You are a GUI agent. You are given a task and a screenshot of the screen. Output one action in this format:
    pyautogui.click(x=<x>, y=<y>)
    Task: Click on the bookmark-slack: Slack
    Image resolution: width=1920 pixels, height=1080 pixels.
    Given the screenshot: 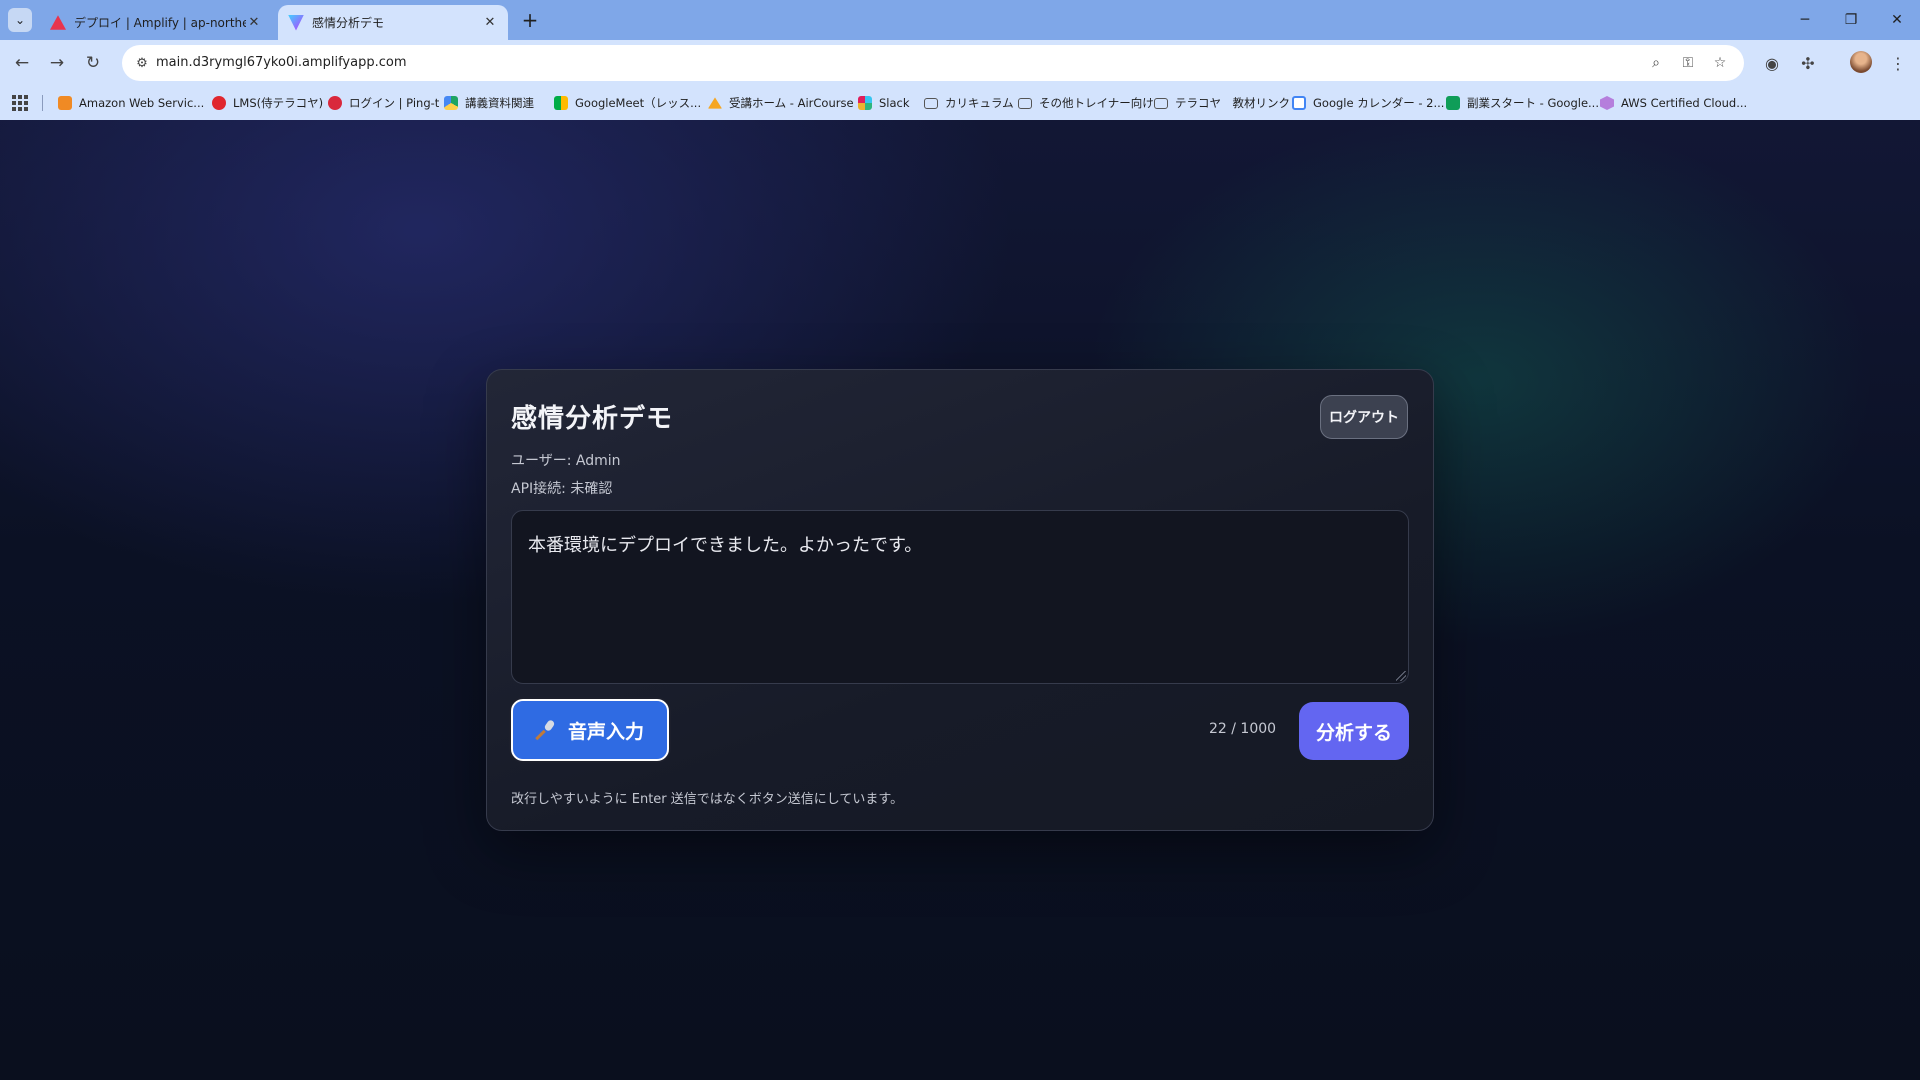 What is the action you would take?
    pyautogui.click(x=884, y=103)
    